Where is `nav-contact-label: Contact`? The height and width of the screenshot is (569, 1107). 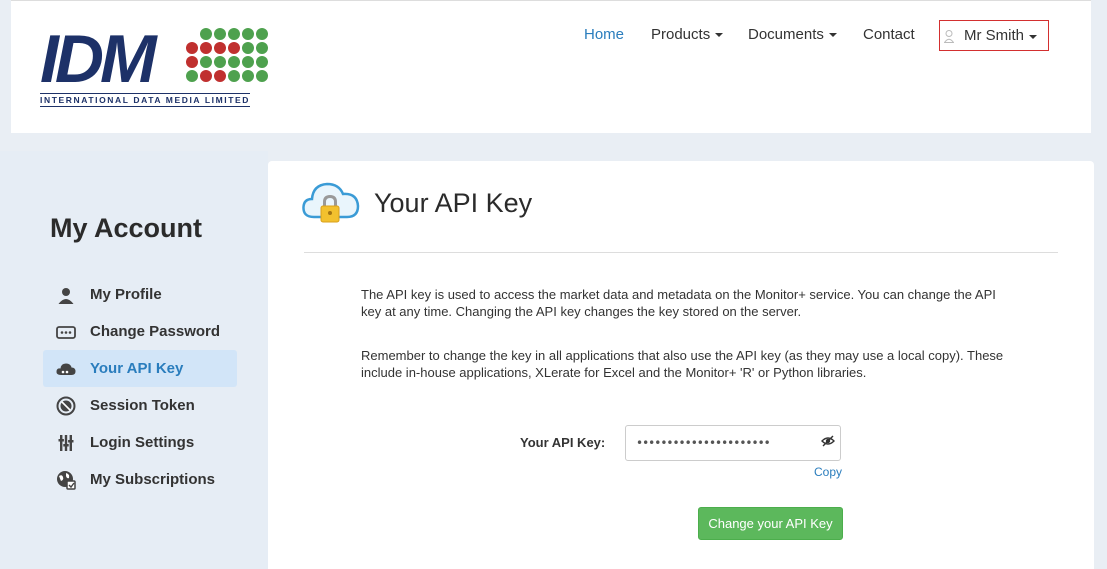
nav-contact-label: Contact is located at coordinates (889, 34).